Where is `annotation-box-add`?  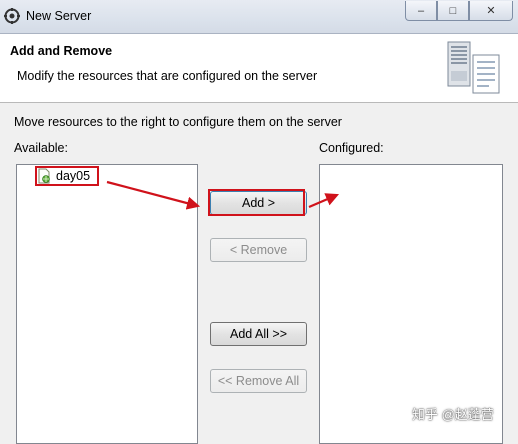 annotation-box-add is located at coordinates (256, 202).